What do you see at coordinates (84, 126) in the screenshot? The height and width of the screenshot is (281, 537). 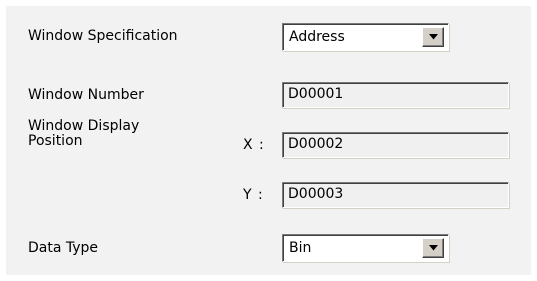 I see `window-display-position-label-line1: Window Display` at bounding box center [84, 126].